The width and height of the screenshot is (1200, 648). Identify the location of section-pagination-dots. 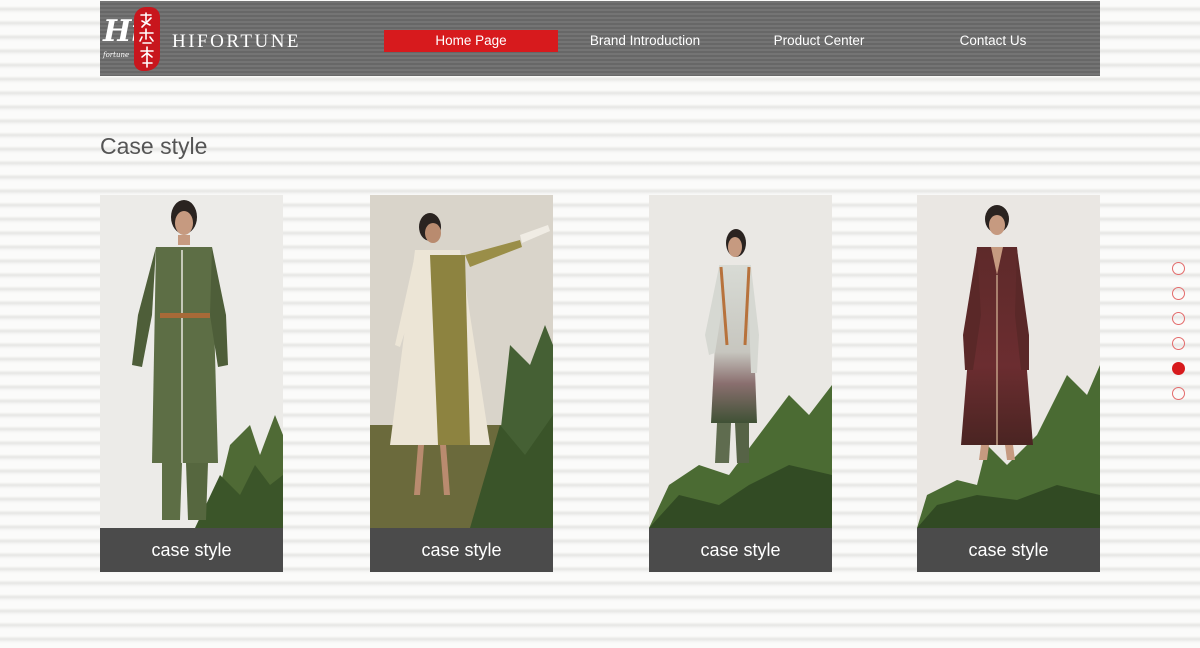
(1179, 332).